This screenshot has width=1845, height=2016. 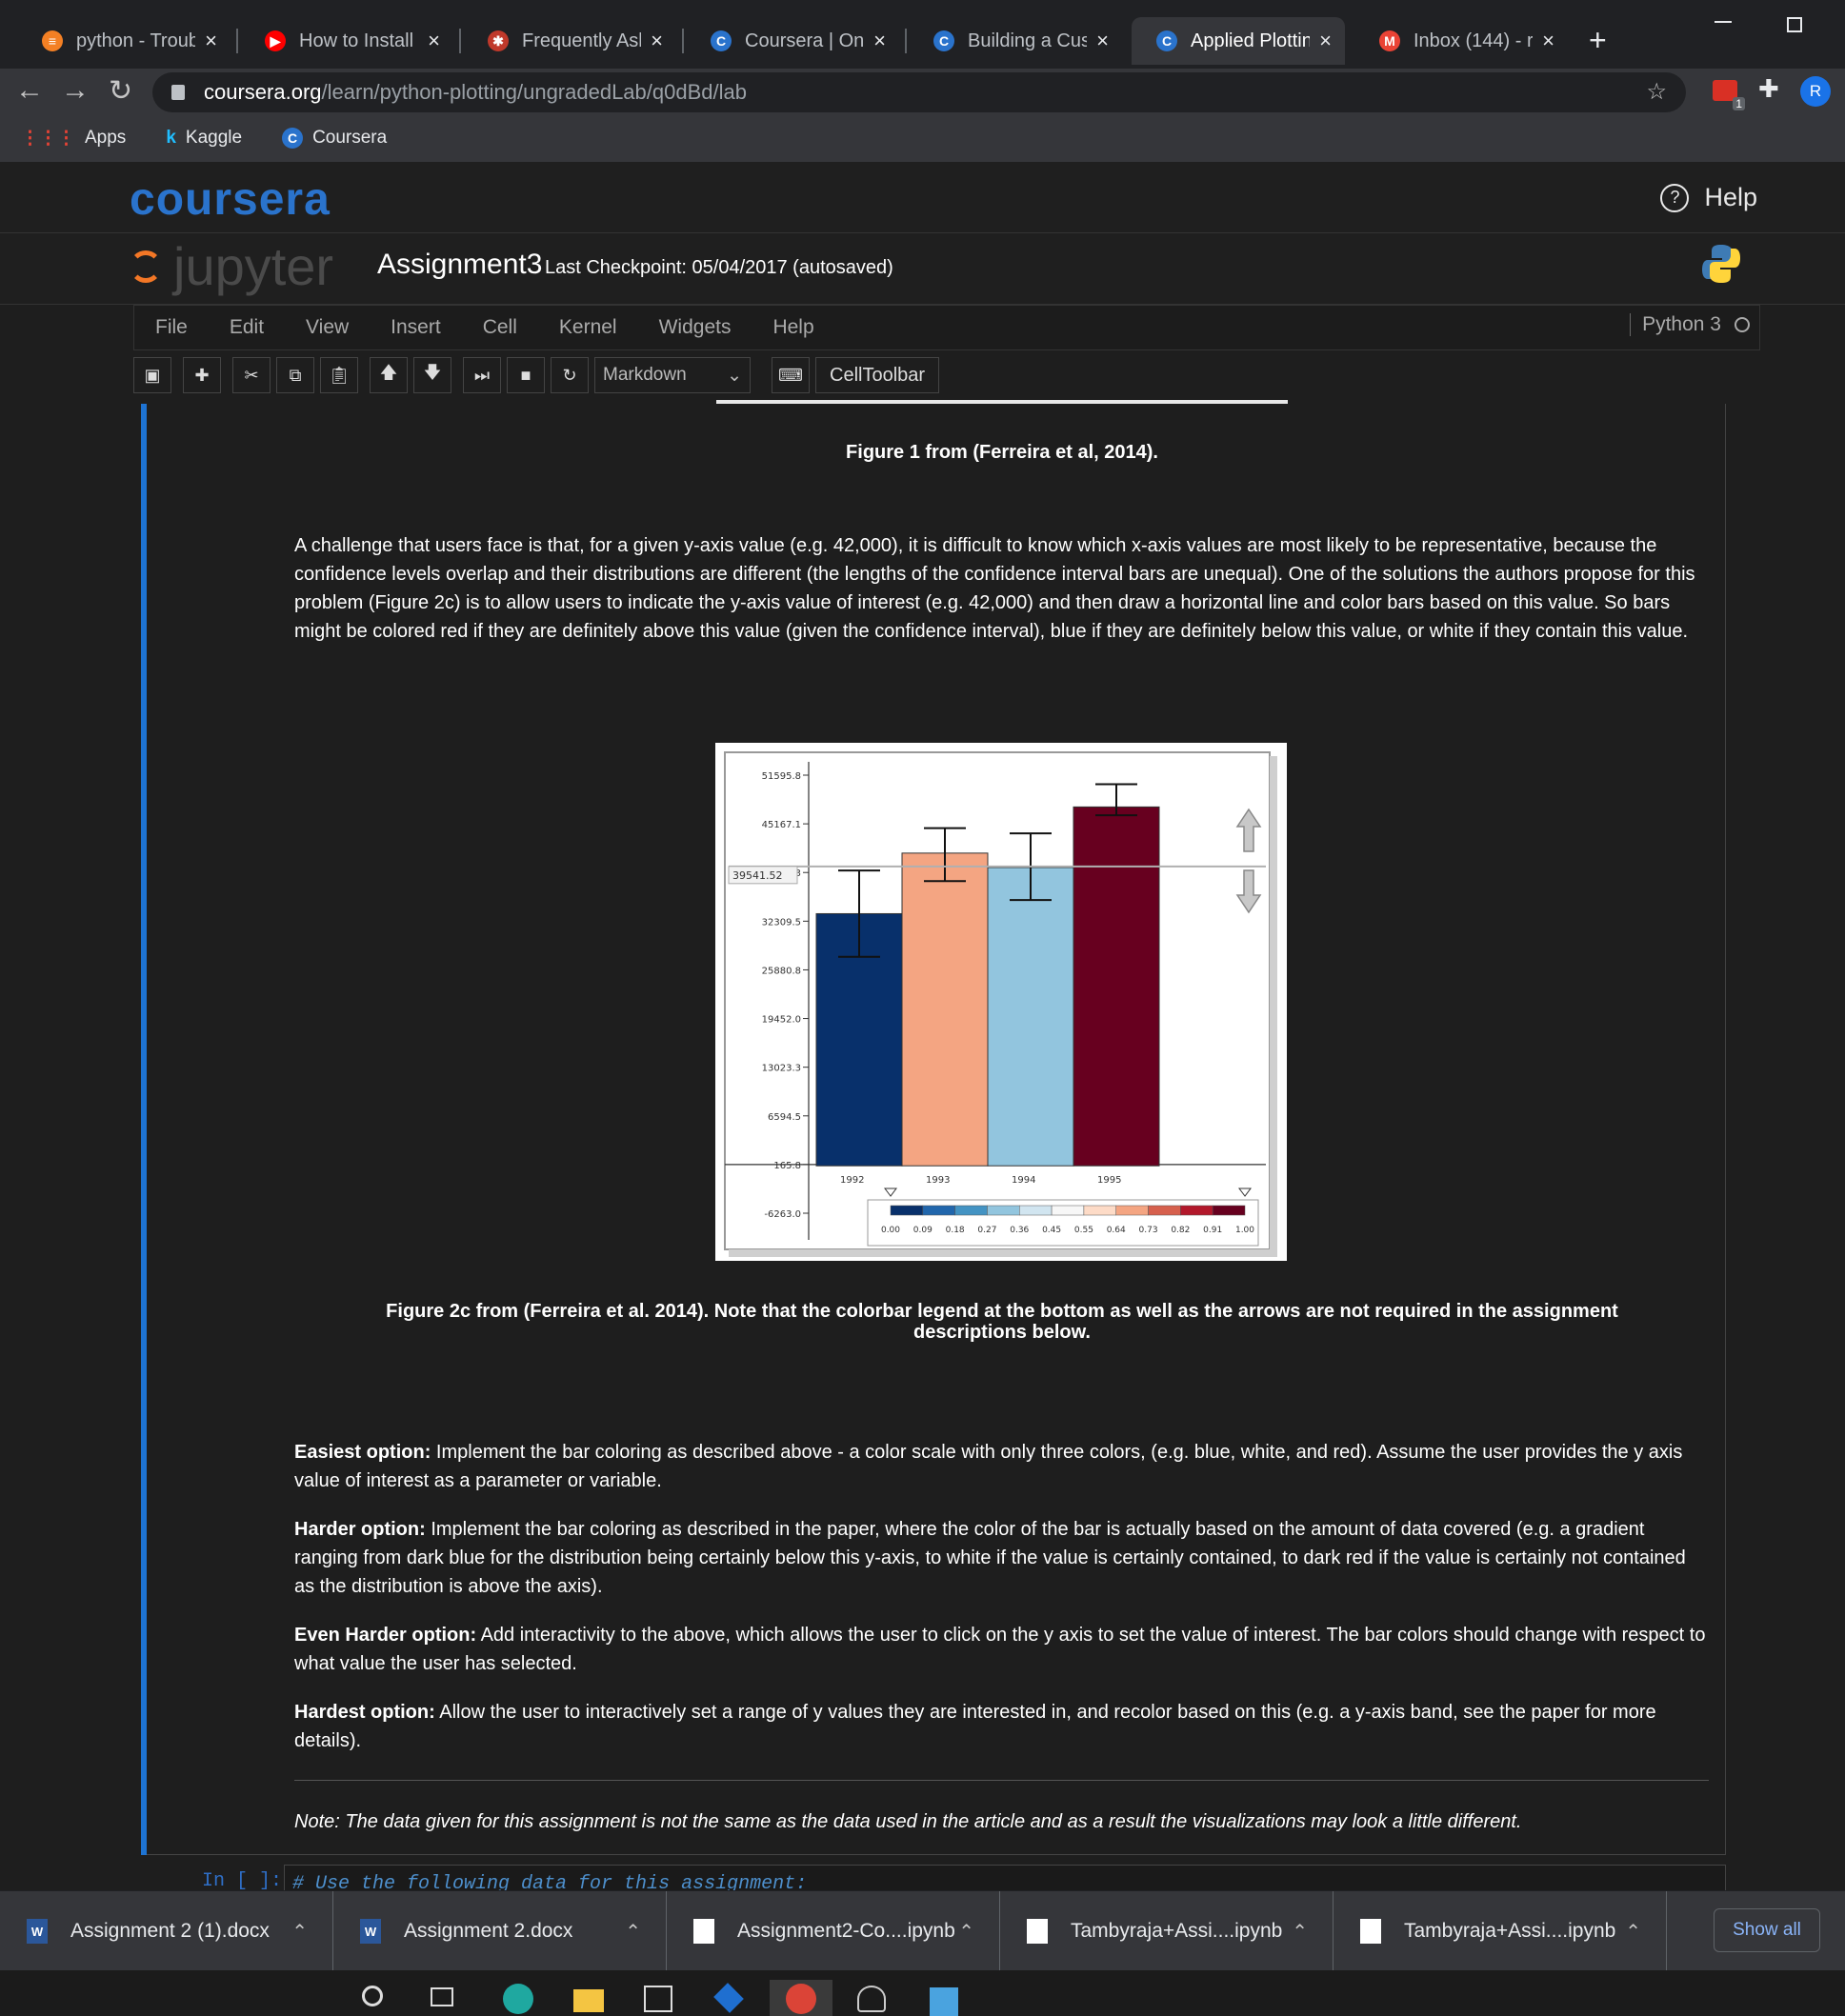 What do you see at coordinates (230, 199) in the screenshot?
I see `coursera-logo: coursera` at bounding box center [230, 199].